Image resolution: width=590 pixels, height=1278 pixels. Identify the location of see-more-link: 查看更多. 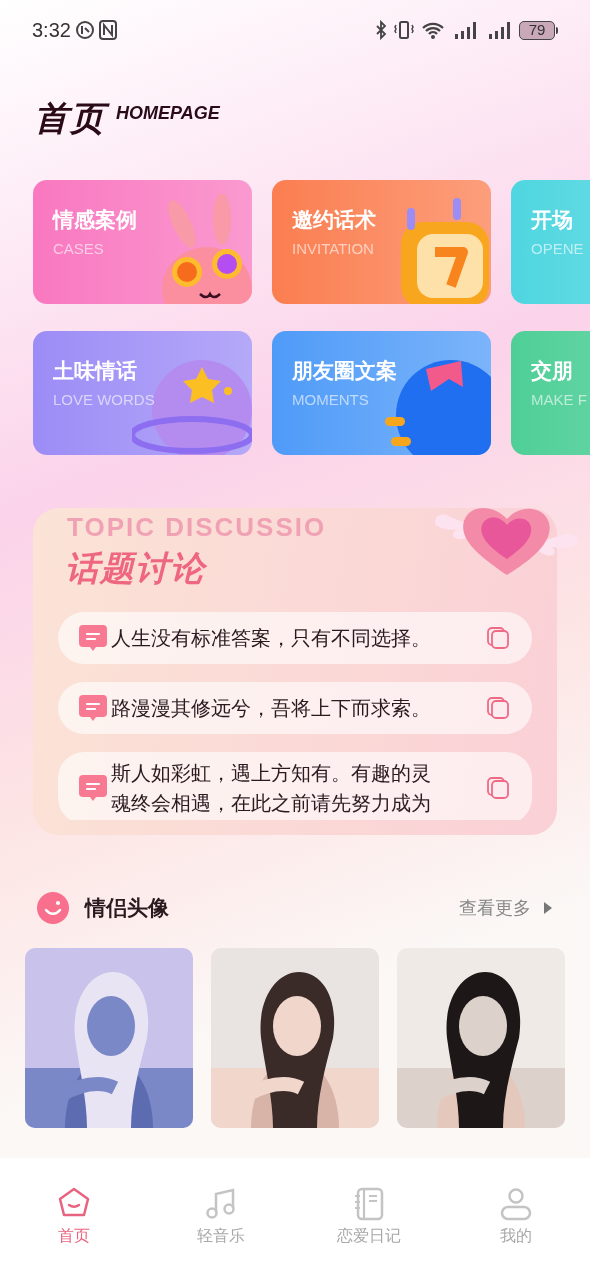
(506, 908).